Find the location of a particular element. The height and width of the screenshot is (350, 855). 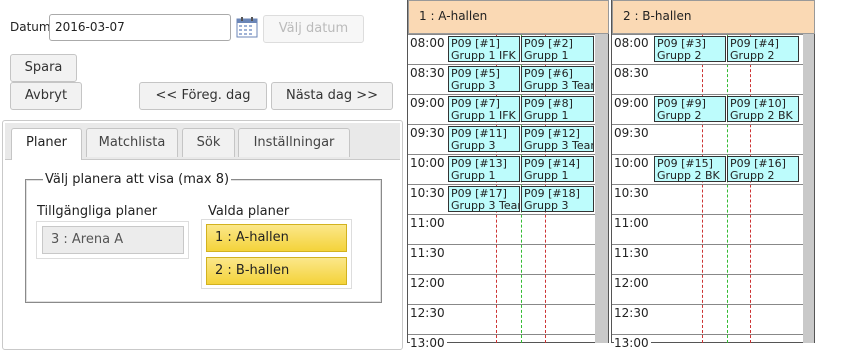

match-event: P09 [#5] Grupp 3 is located at coordinates (484, 79).